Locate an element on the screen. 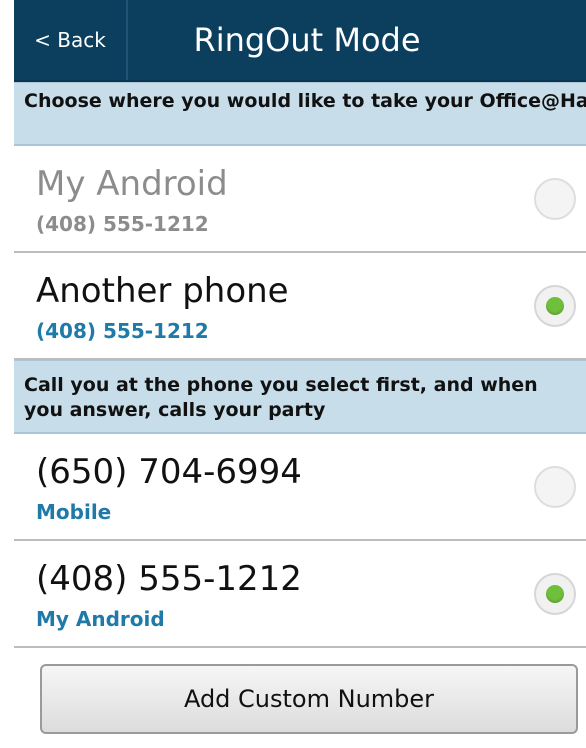 The height and width of the screenshot is (748, 586). phone-option-mobile: (650) 704-6994 Mobile is located at coordinates (300, 487).